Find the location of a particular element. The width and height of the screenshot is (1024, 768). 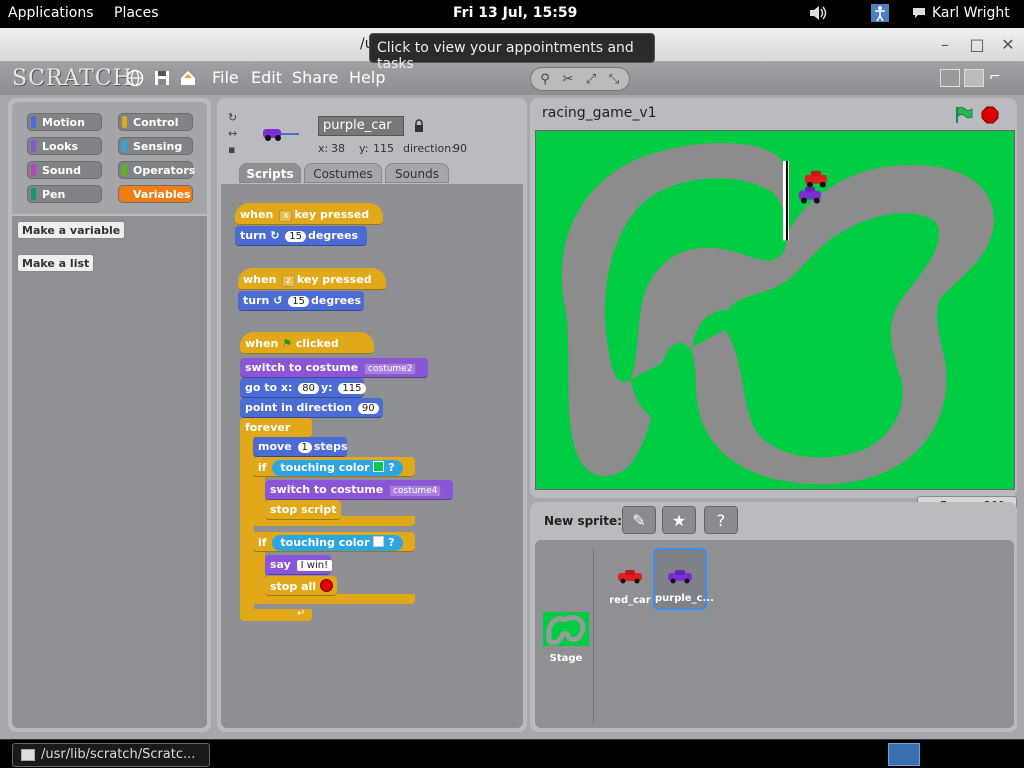

stop-all-block: stop all is located at coordinates (301, 586).